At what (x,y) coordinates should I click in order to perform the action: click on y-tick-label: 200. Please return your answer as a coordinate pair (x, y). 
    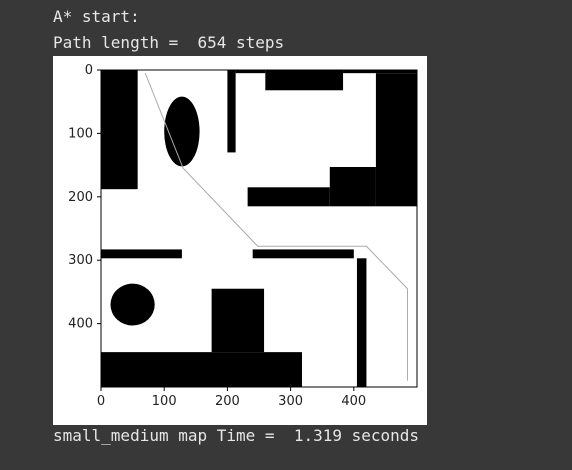
    Looking at the image, I should click on (80, 197).